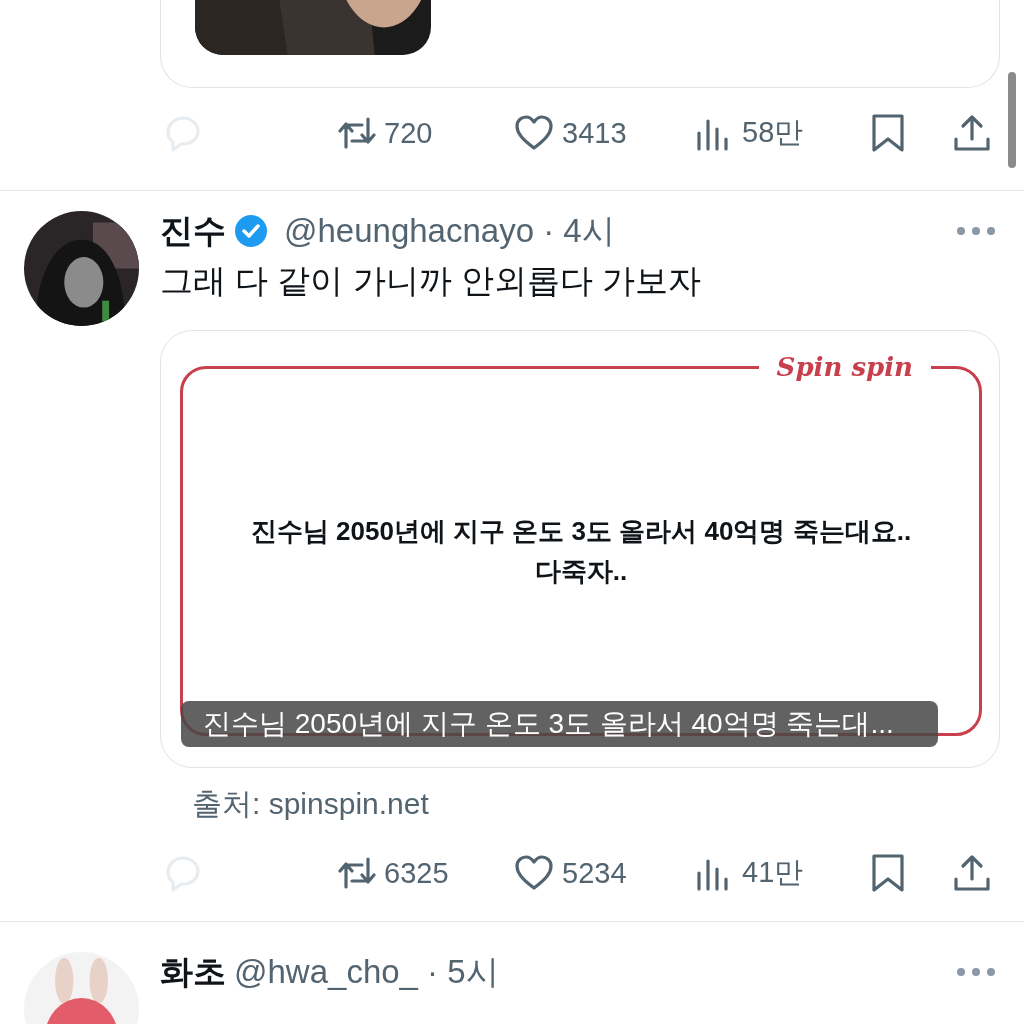 The image size is (1024, 1024). What do you see at coordinates (366, 971) in the screenshot?
I see `handle-and-time: @hwa_cho_ · 5시` at bounding box center [366, 971].